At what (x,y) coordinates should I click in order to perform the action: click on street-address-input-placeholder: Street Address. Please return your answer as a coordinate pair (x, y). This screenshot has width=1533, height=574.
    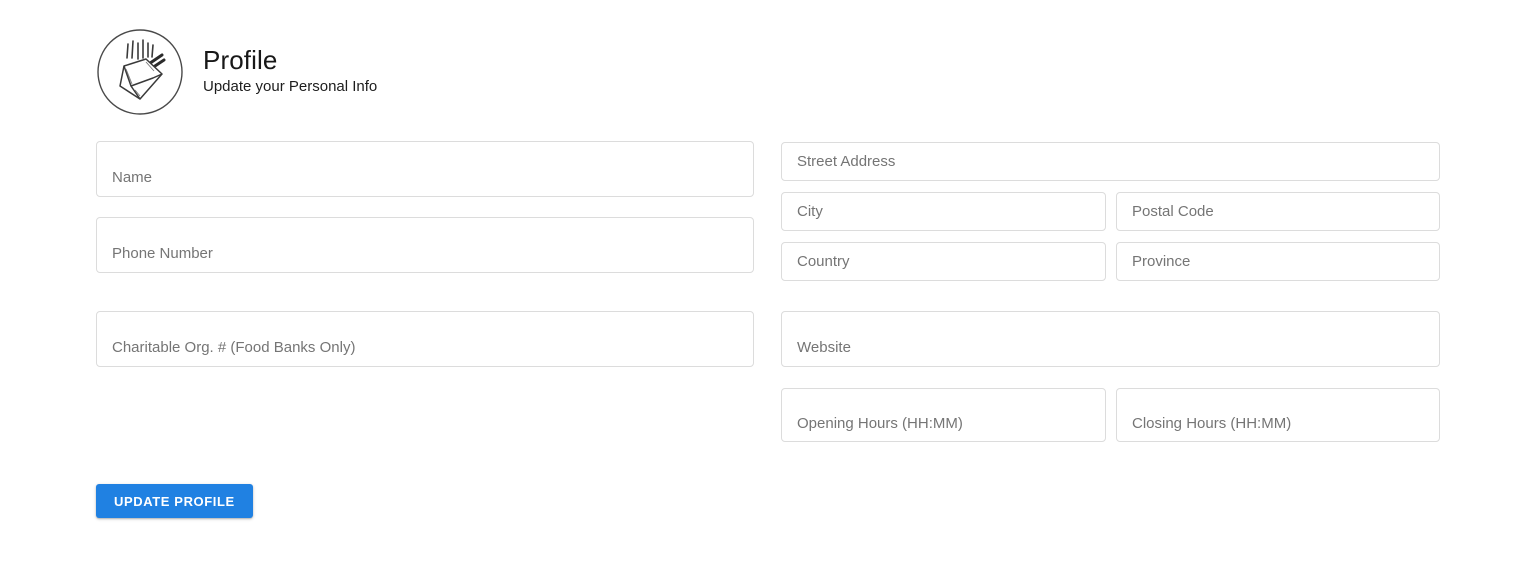
    Looking at the image, I should click on (846, 161).